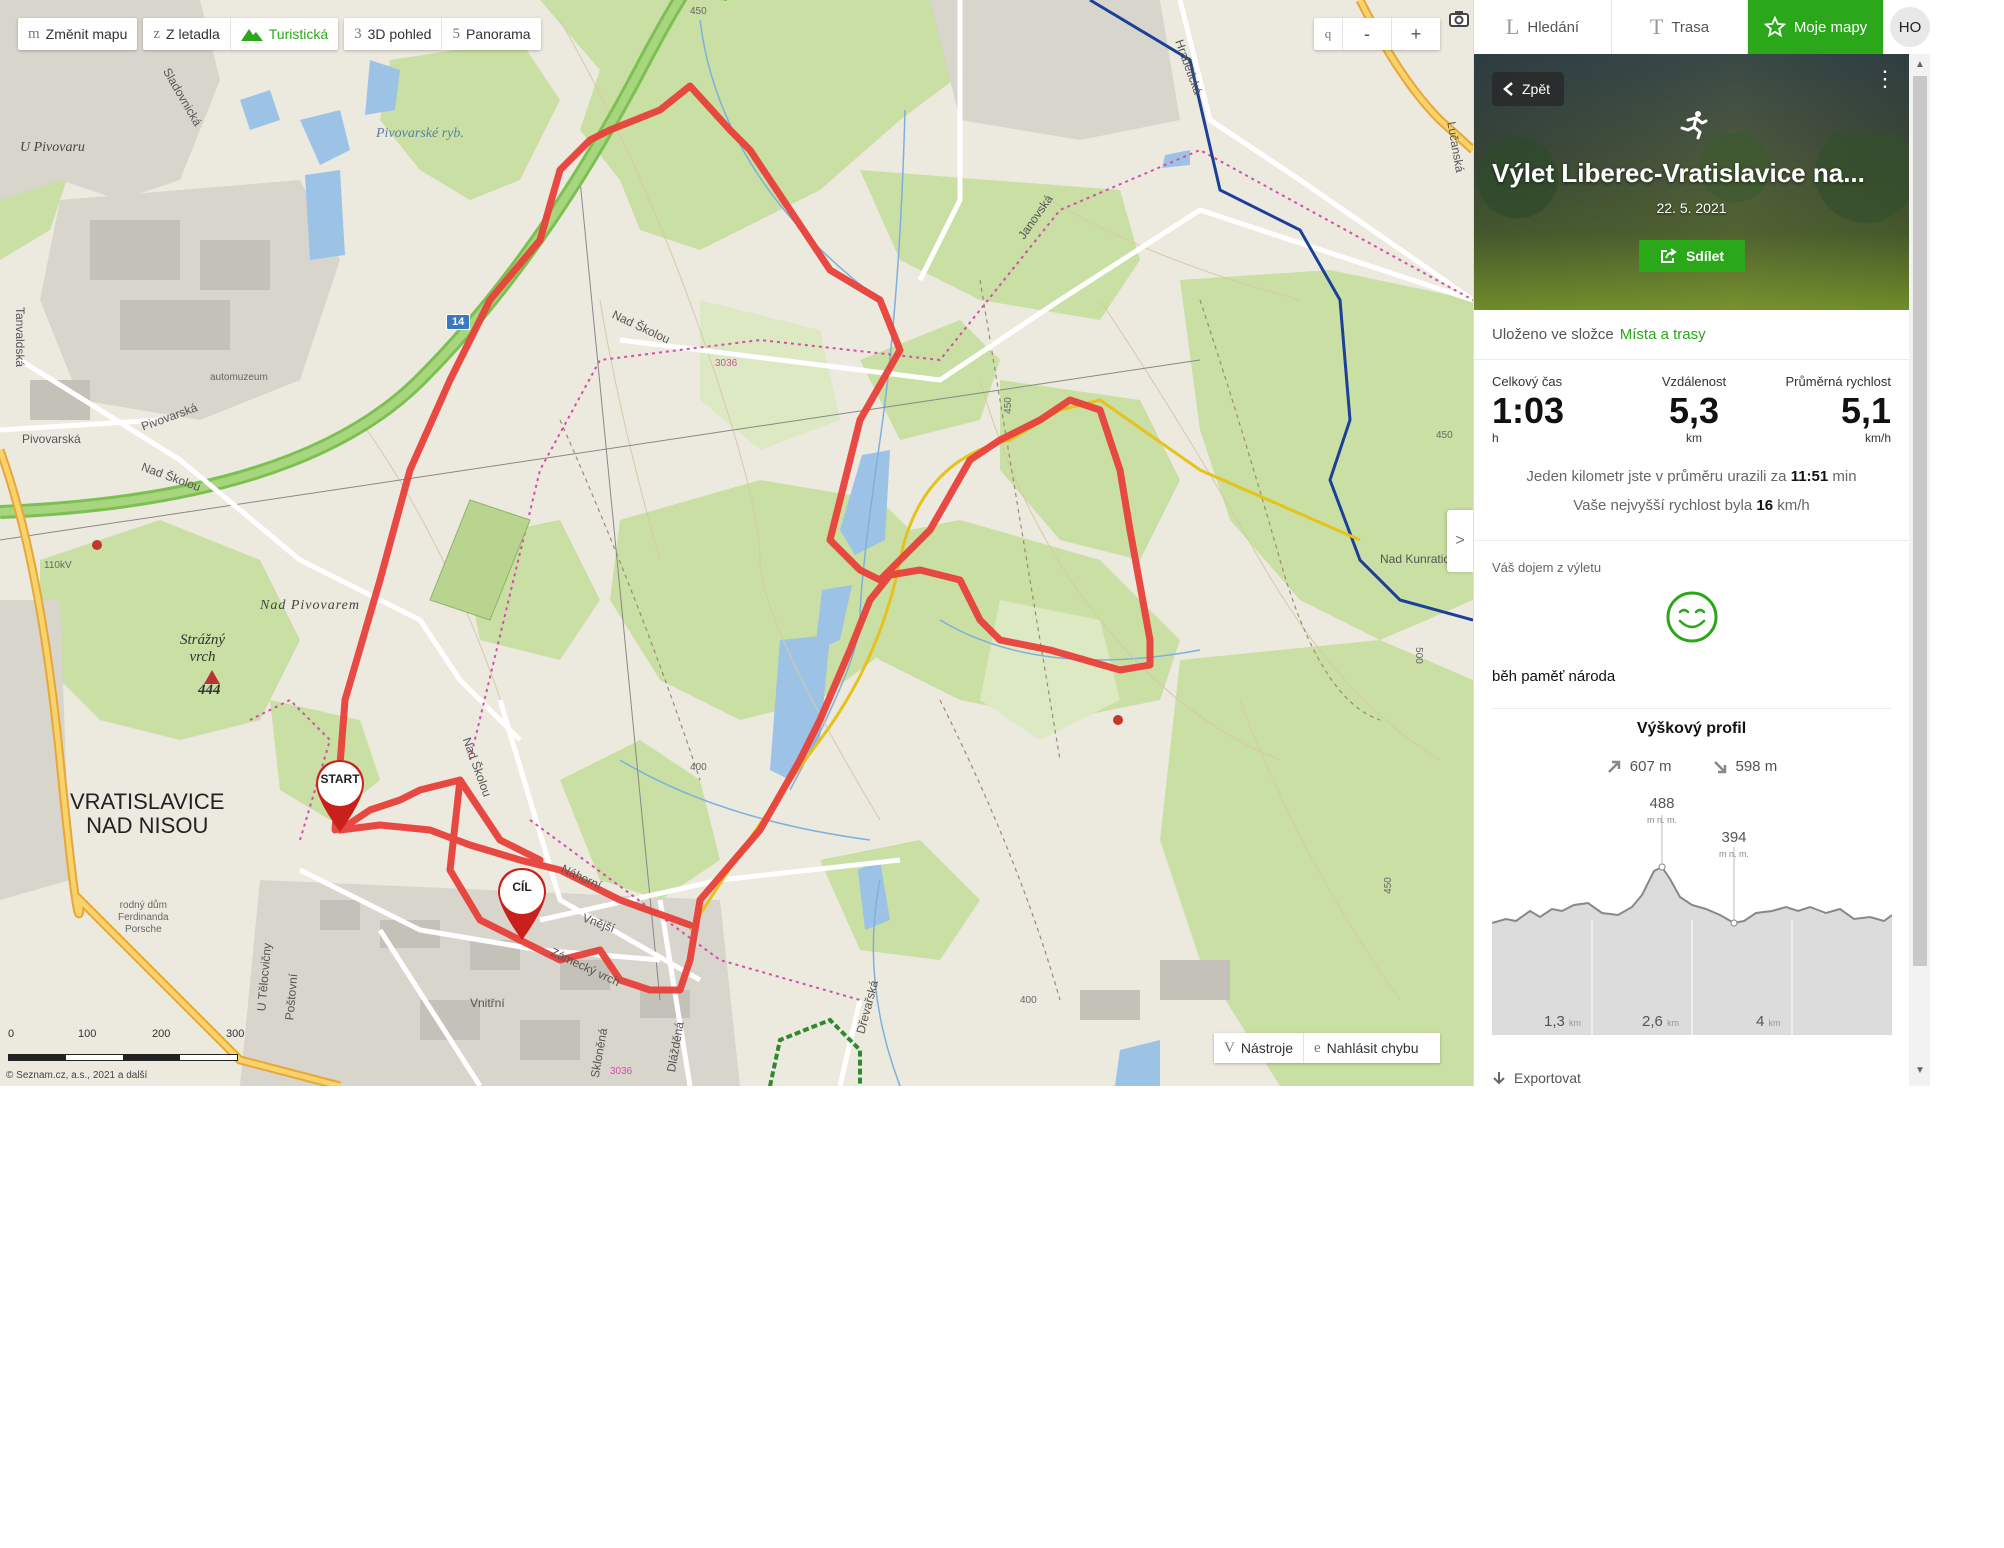 The image size is (2004, 1548). I want to click on tourist-map-label: Turistická, so click(298, 34).